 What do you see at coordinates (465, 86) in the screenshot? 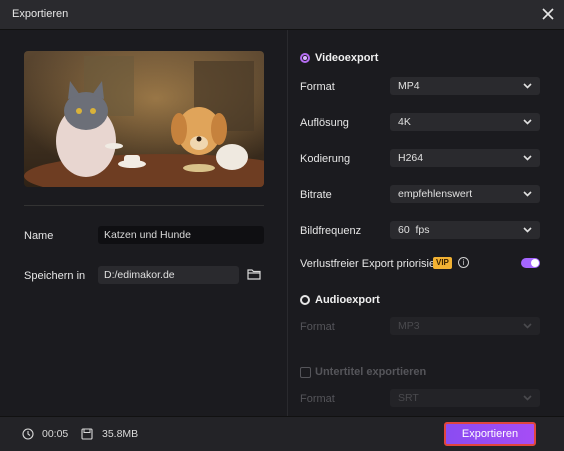
I see `format-select: MP4` at bounding box center [465, 86].